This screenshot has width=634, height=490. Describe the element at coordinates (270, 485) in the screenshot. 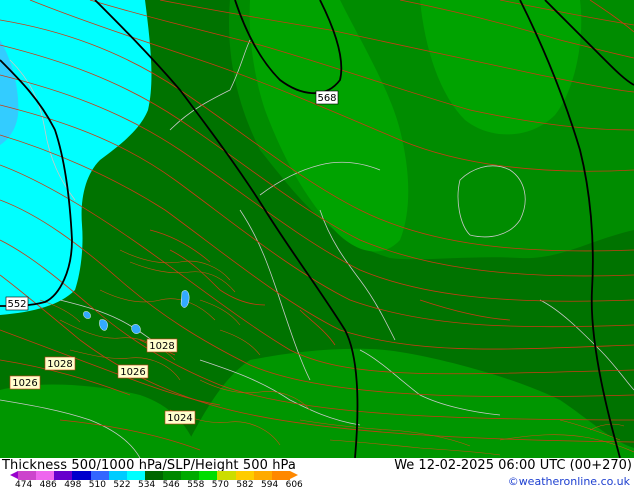

I see `legend-tick-label: 594` at that location.